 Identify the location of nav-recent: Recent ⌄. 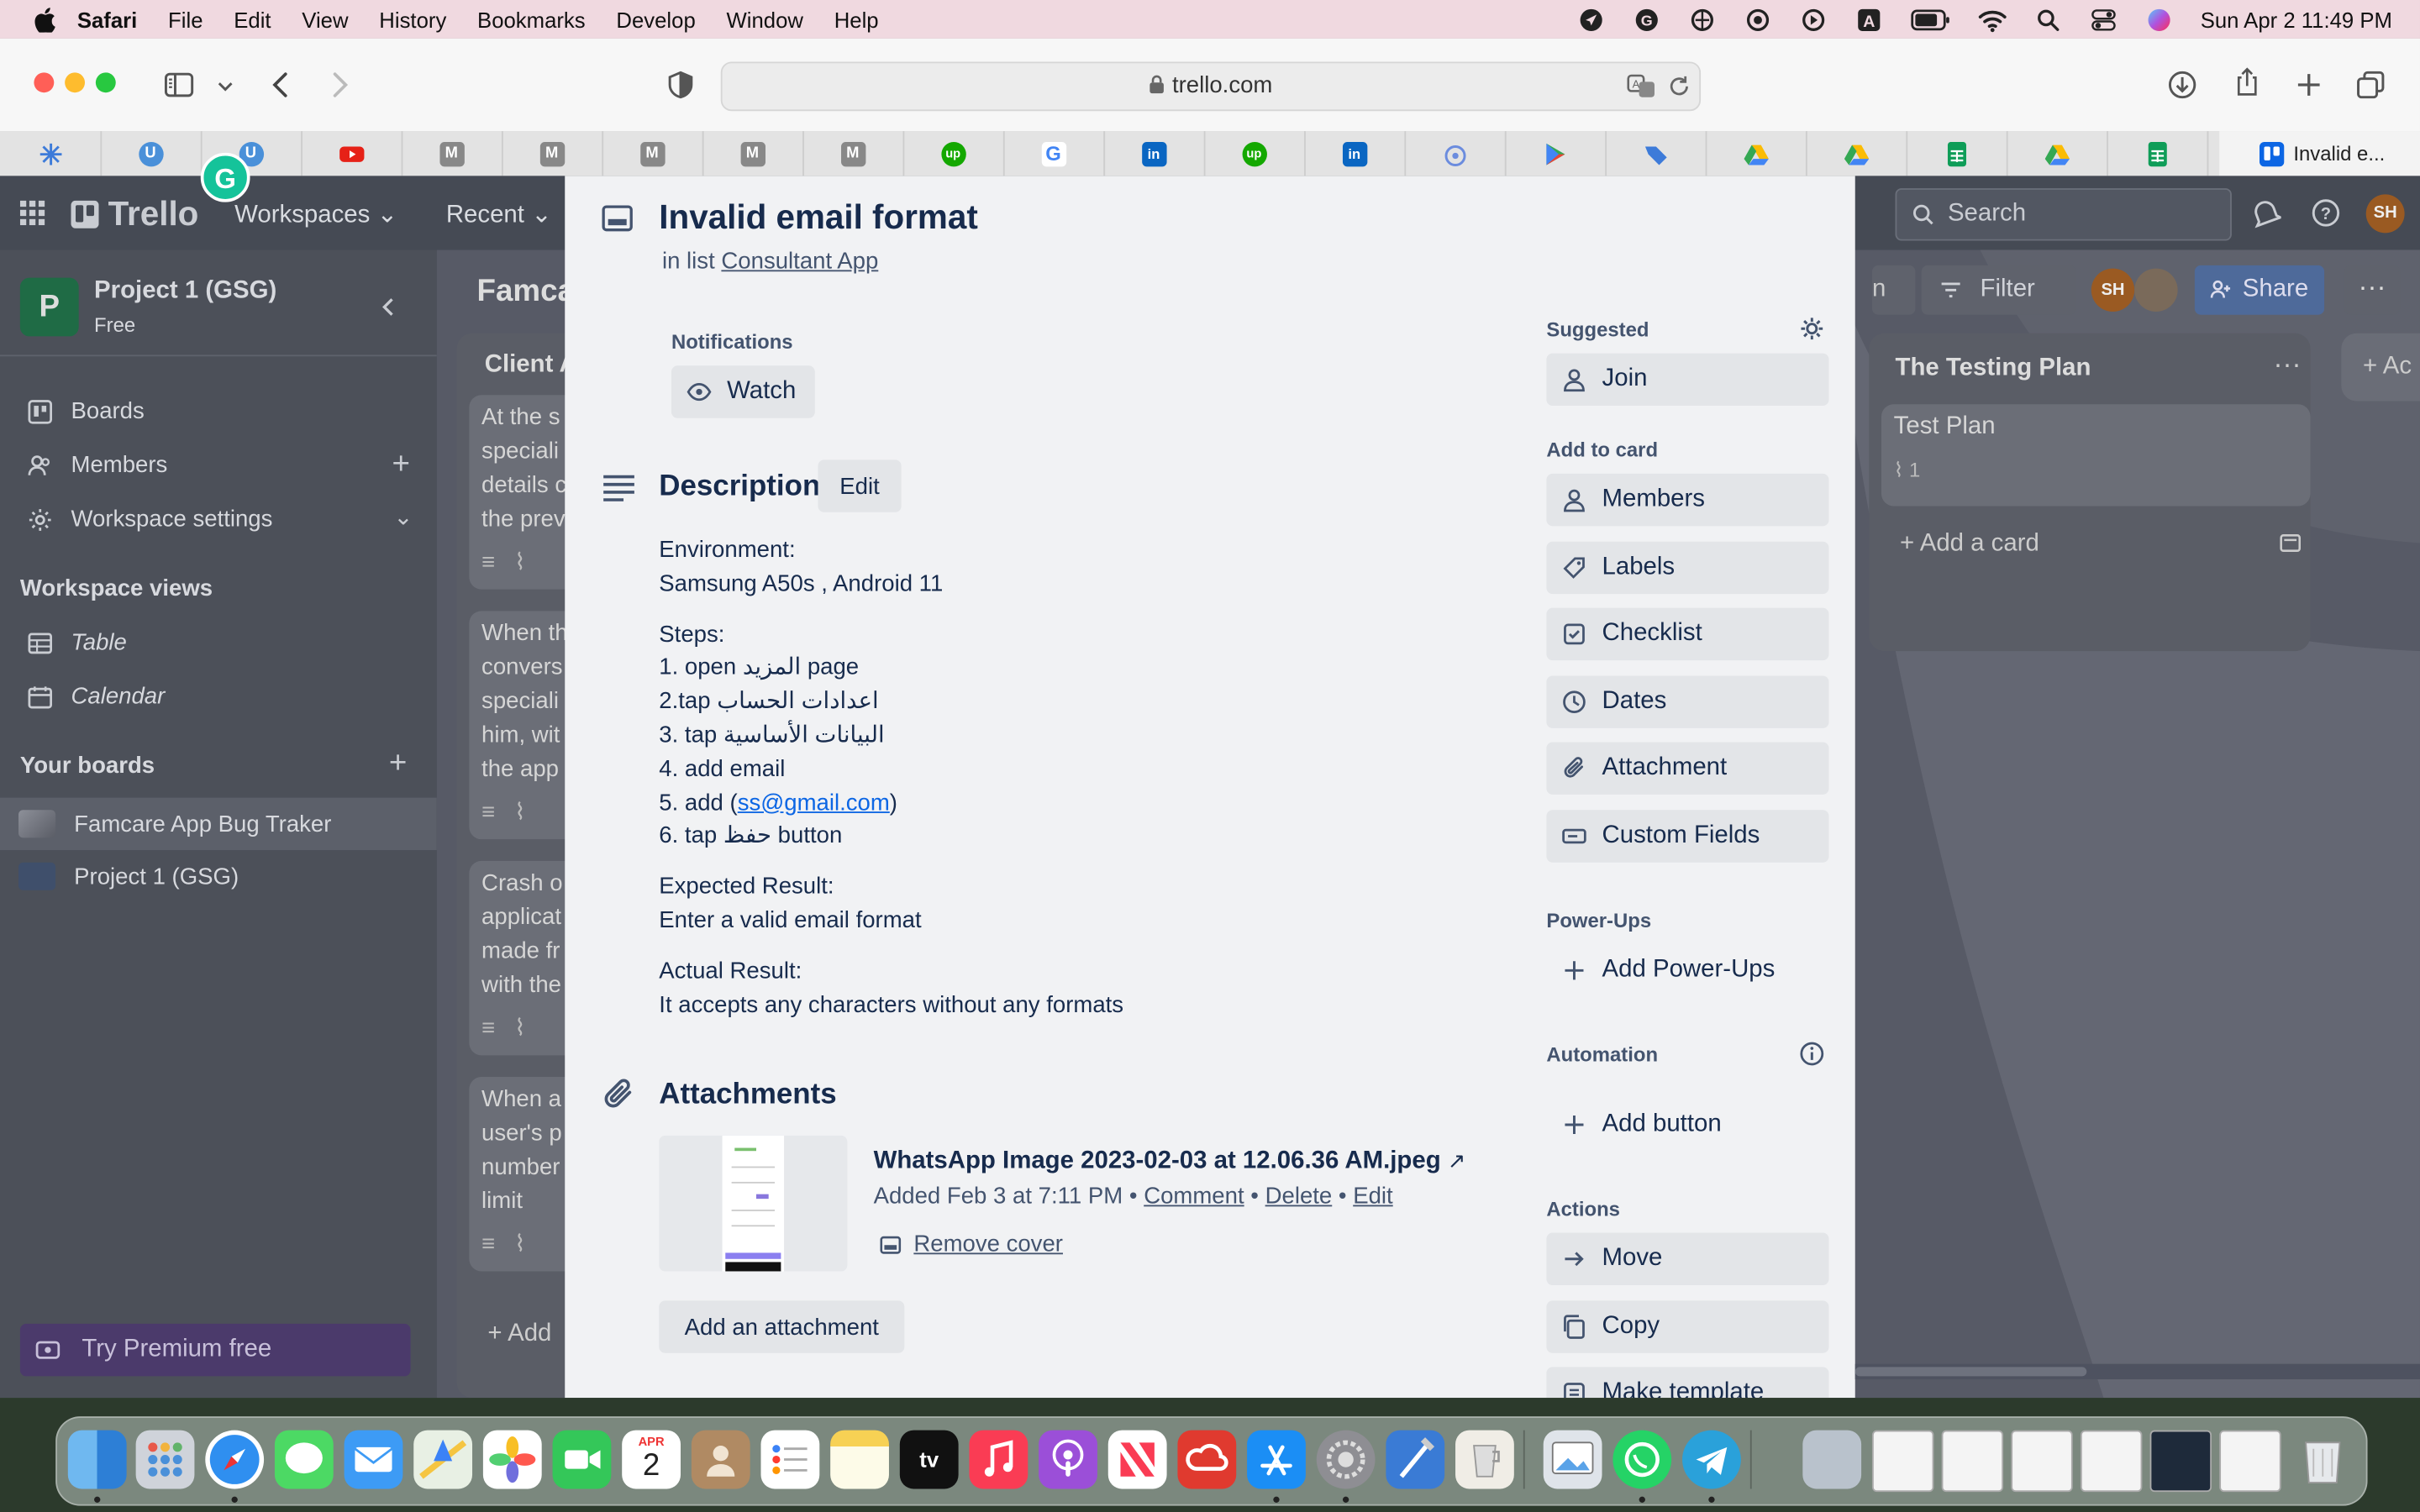
(499, 214).